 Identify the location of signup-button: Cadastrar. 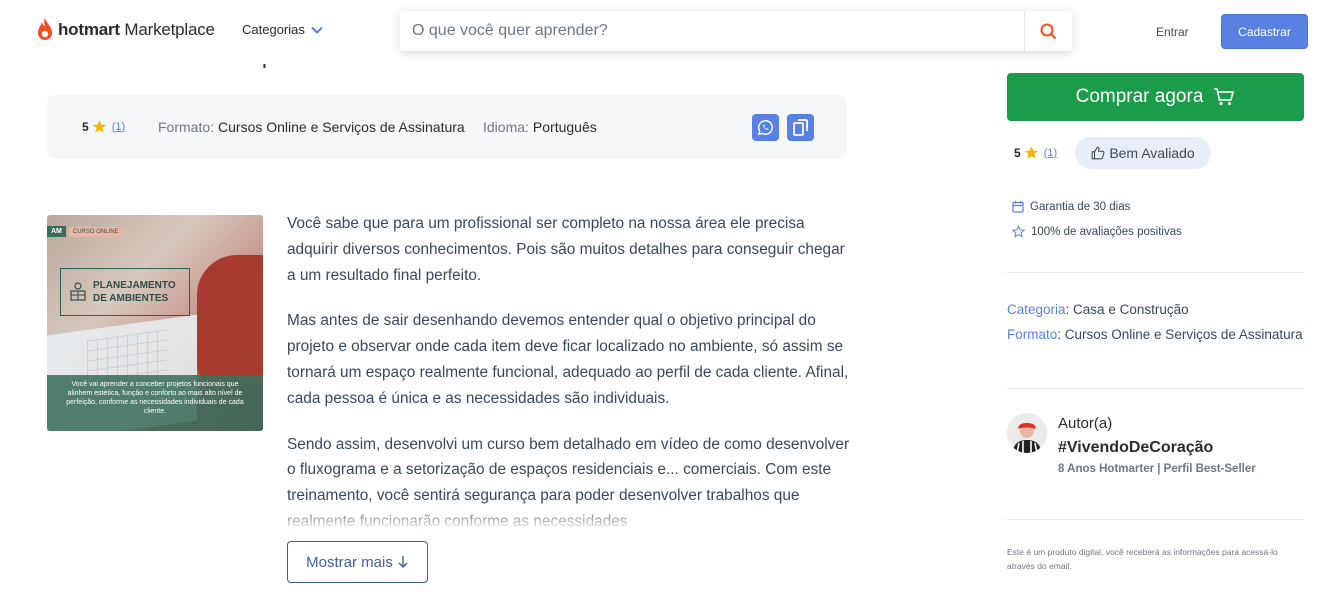
(1264, 31).